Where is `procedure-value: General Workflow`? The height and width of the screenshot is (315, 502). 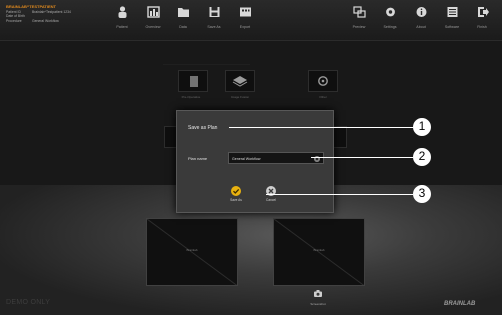 procedure-value: General Workflow is located at coordinates (45, 20).